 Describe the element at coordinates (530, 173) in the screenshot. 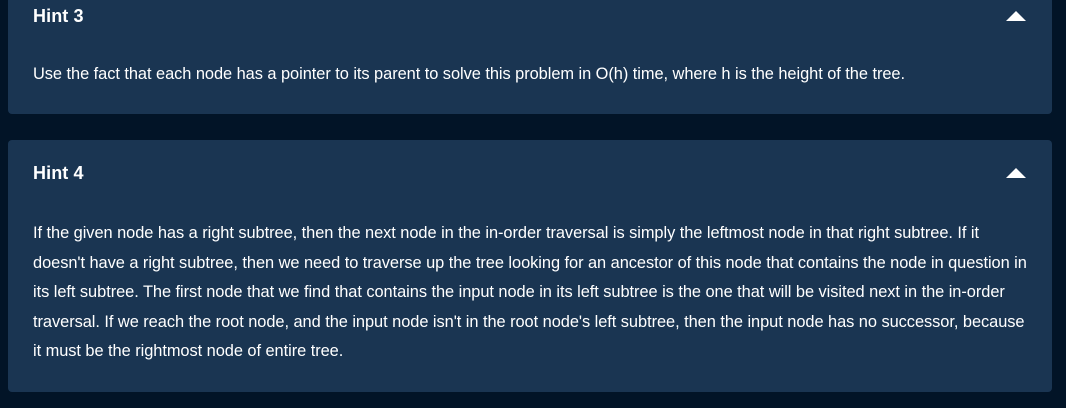

I see `hint-4-header: Hint 4` at that location.